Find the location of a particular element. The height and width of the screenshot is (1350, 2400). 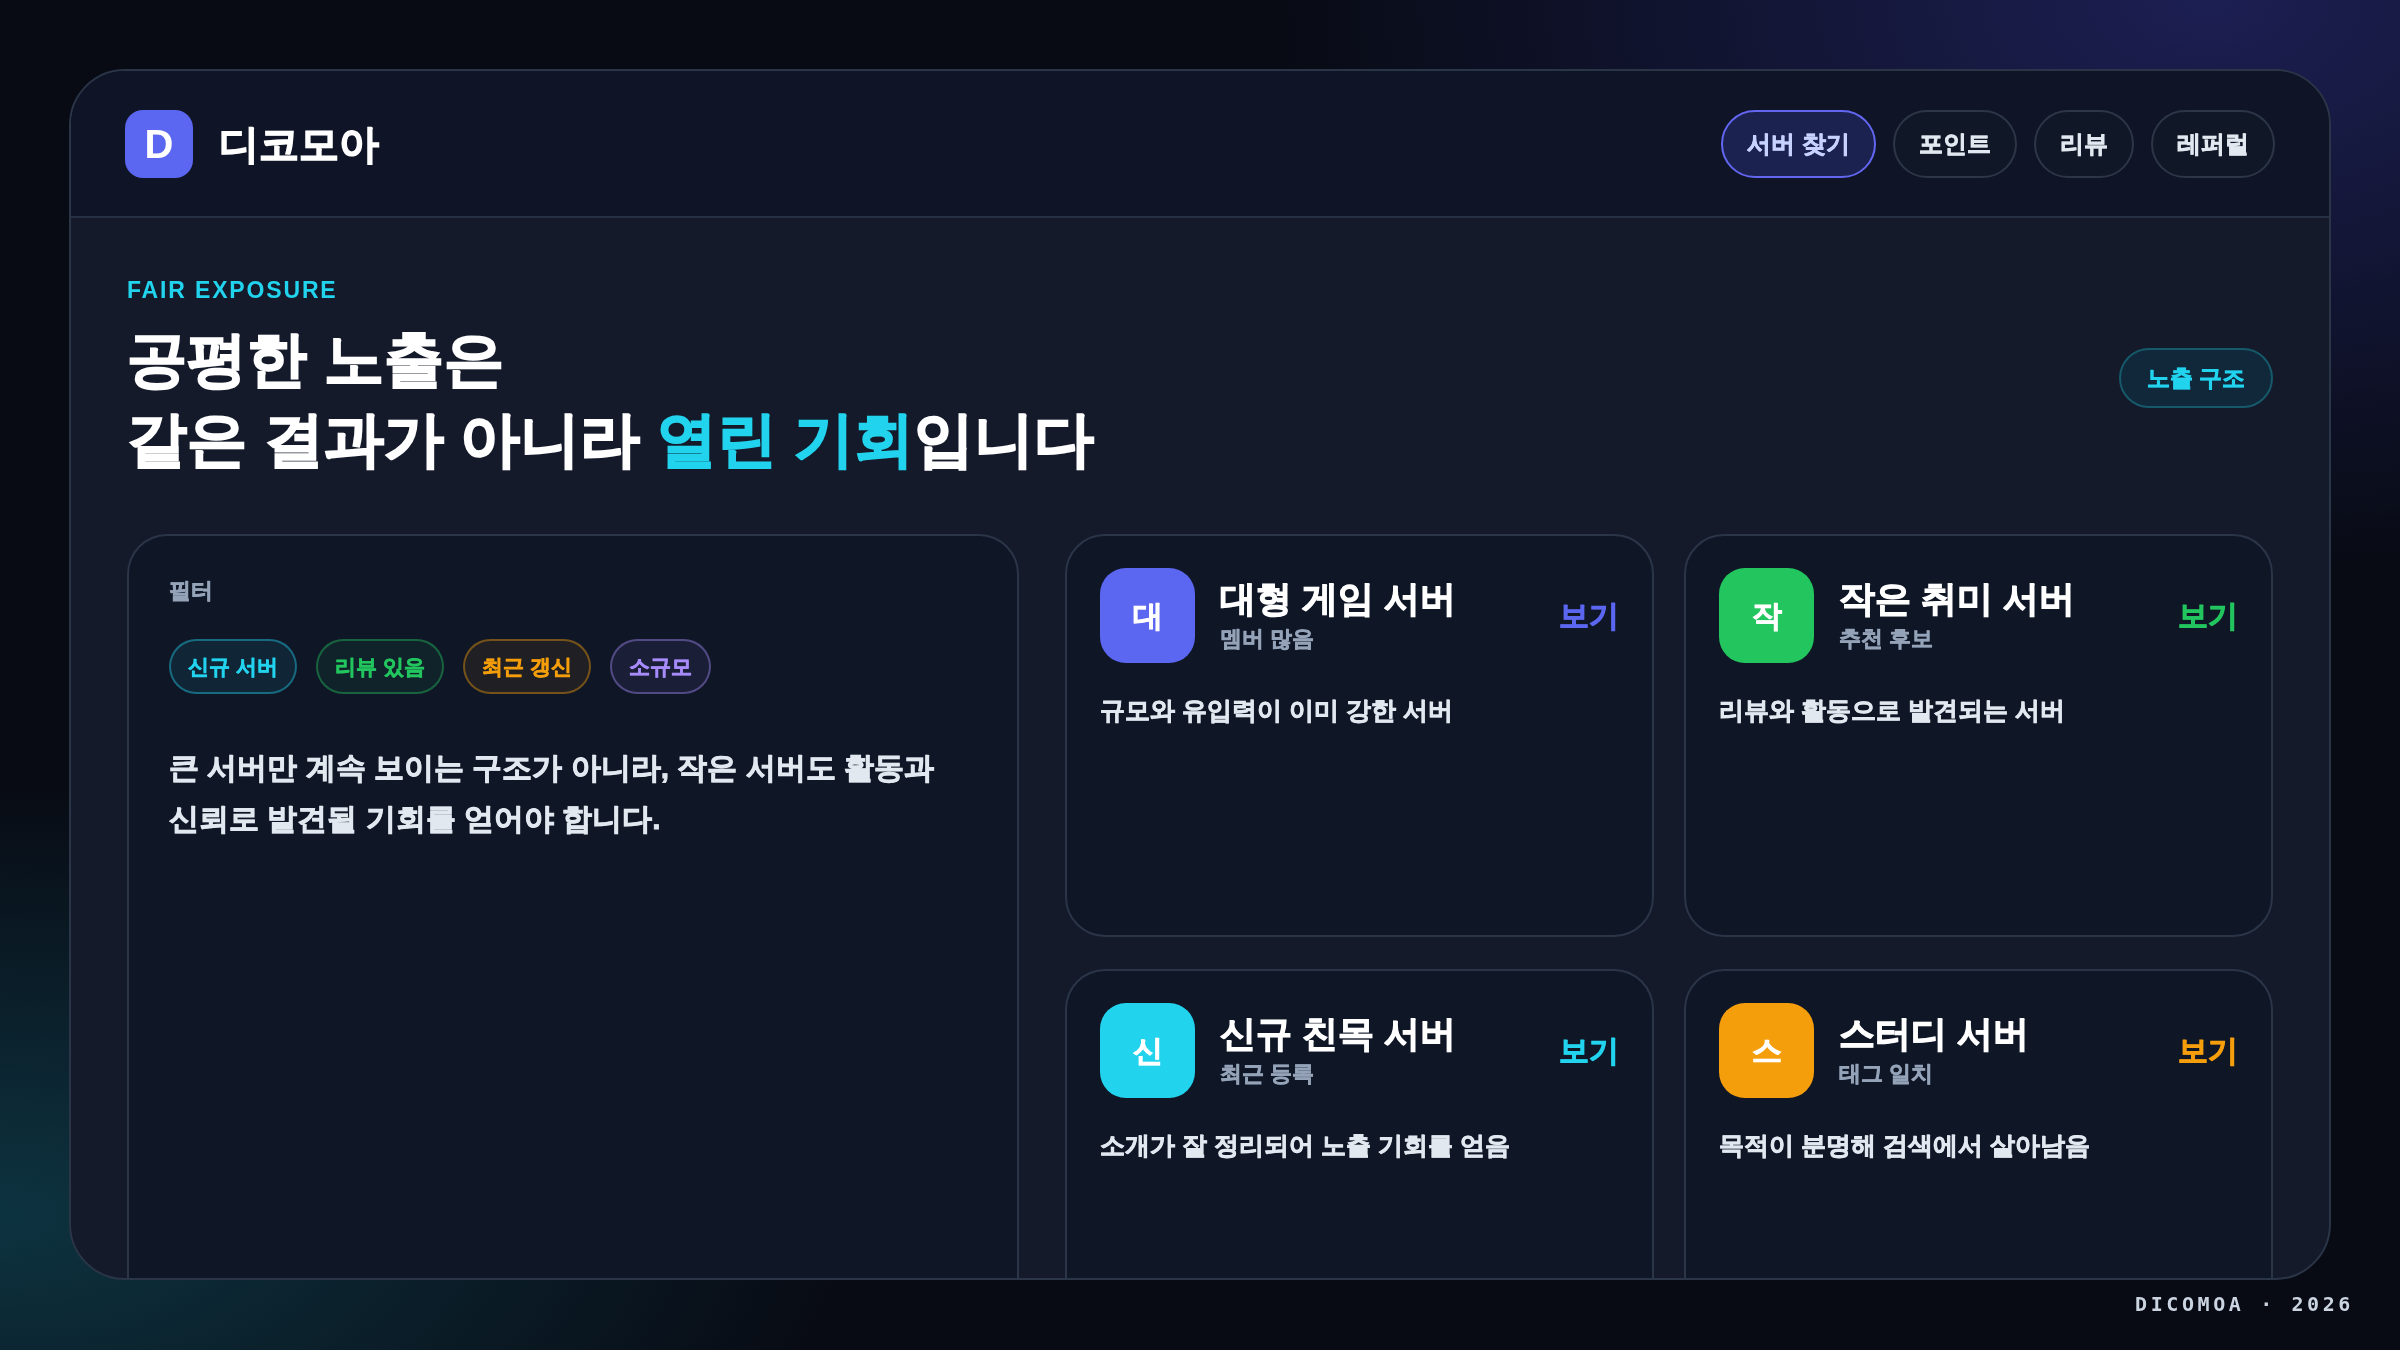

server-subtitle: 태그 일치 is located at coordinates (1886, 1073).